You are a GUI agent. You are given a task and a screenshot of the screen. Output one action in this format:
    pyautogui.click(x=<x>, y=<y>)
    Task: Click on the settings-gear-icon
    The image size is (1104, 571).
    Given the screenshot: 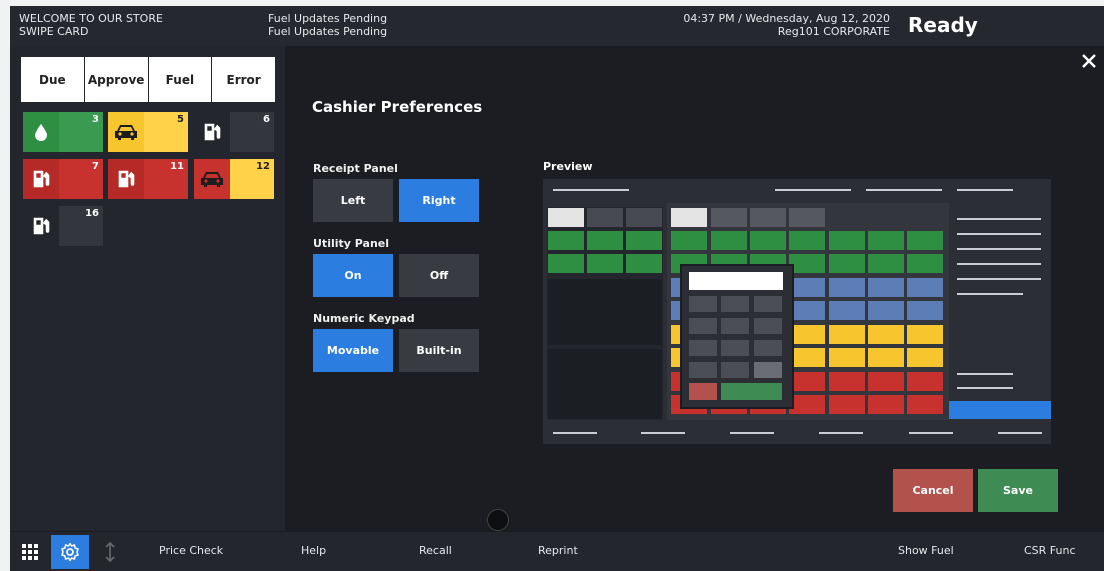 What is the action you would take?
    pyautogui.click(x=70, y=552)
    